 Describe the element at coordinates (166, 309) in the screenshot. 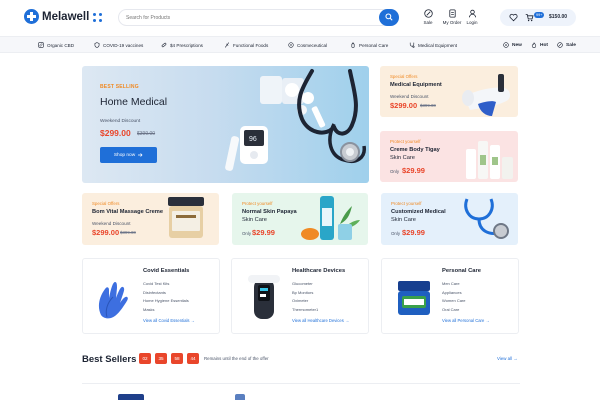

I see `category-link: Masks` at that location.